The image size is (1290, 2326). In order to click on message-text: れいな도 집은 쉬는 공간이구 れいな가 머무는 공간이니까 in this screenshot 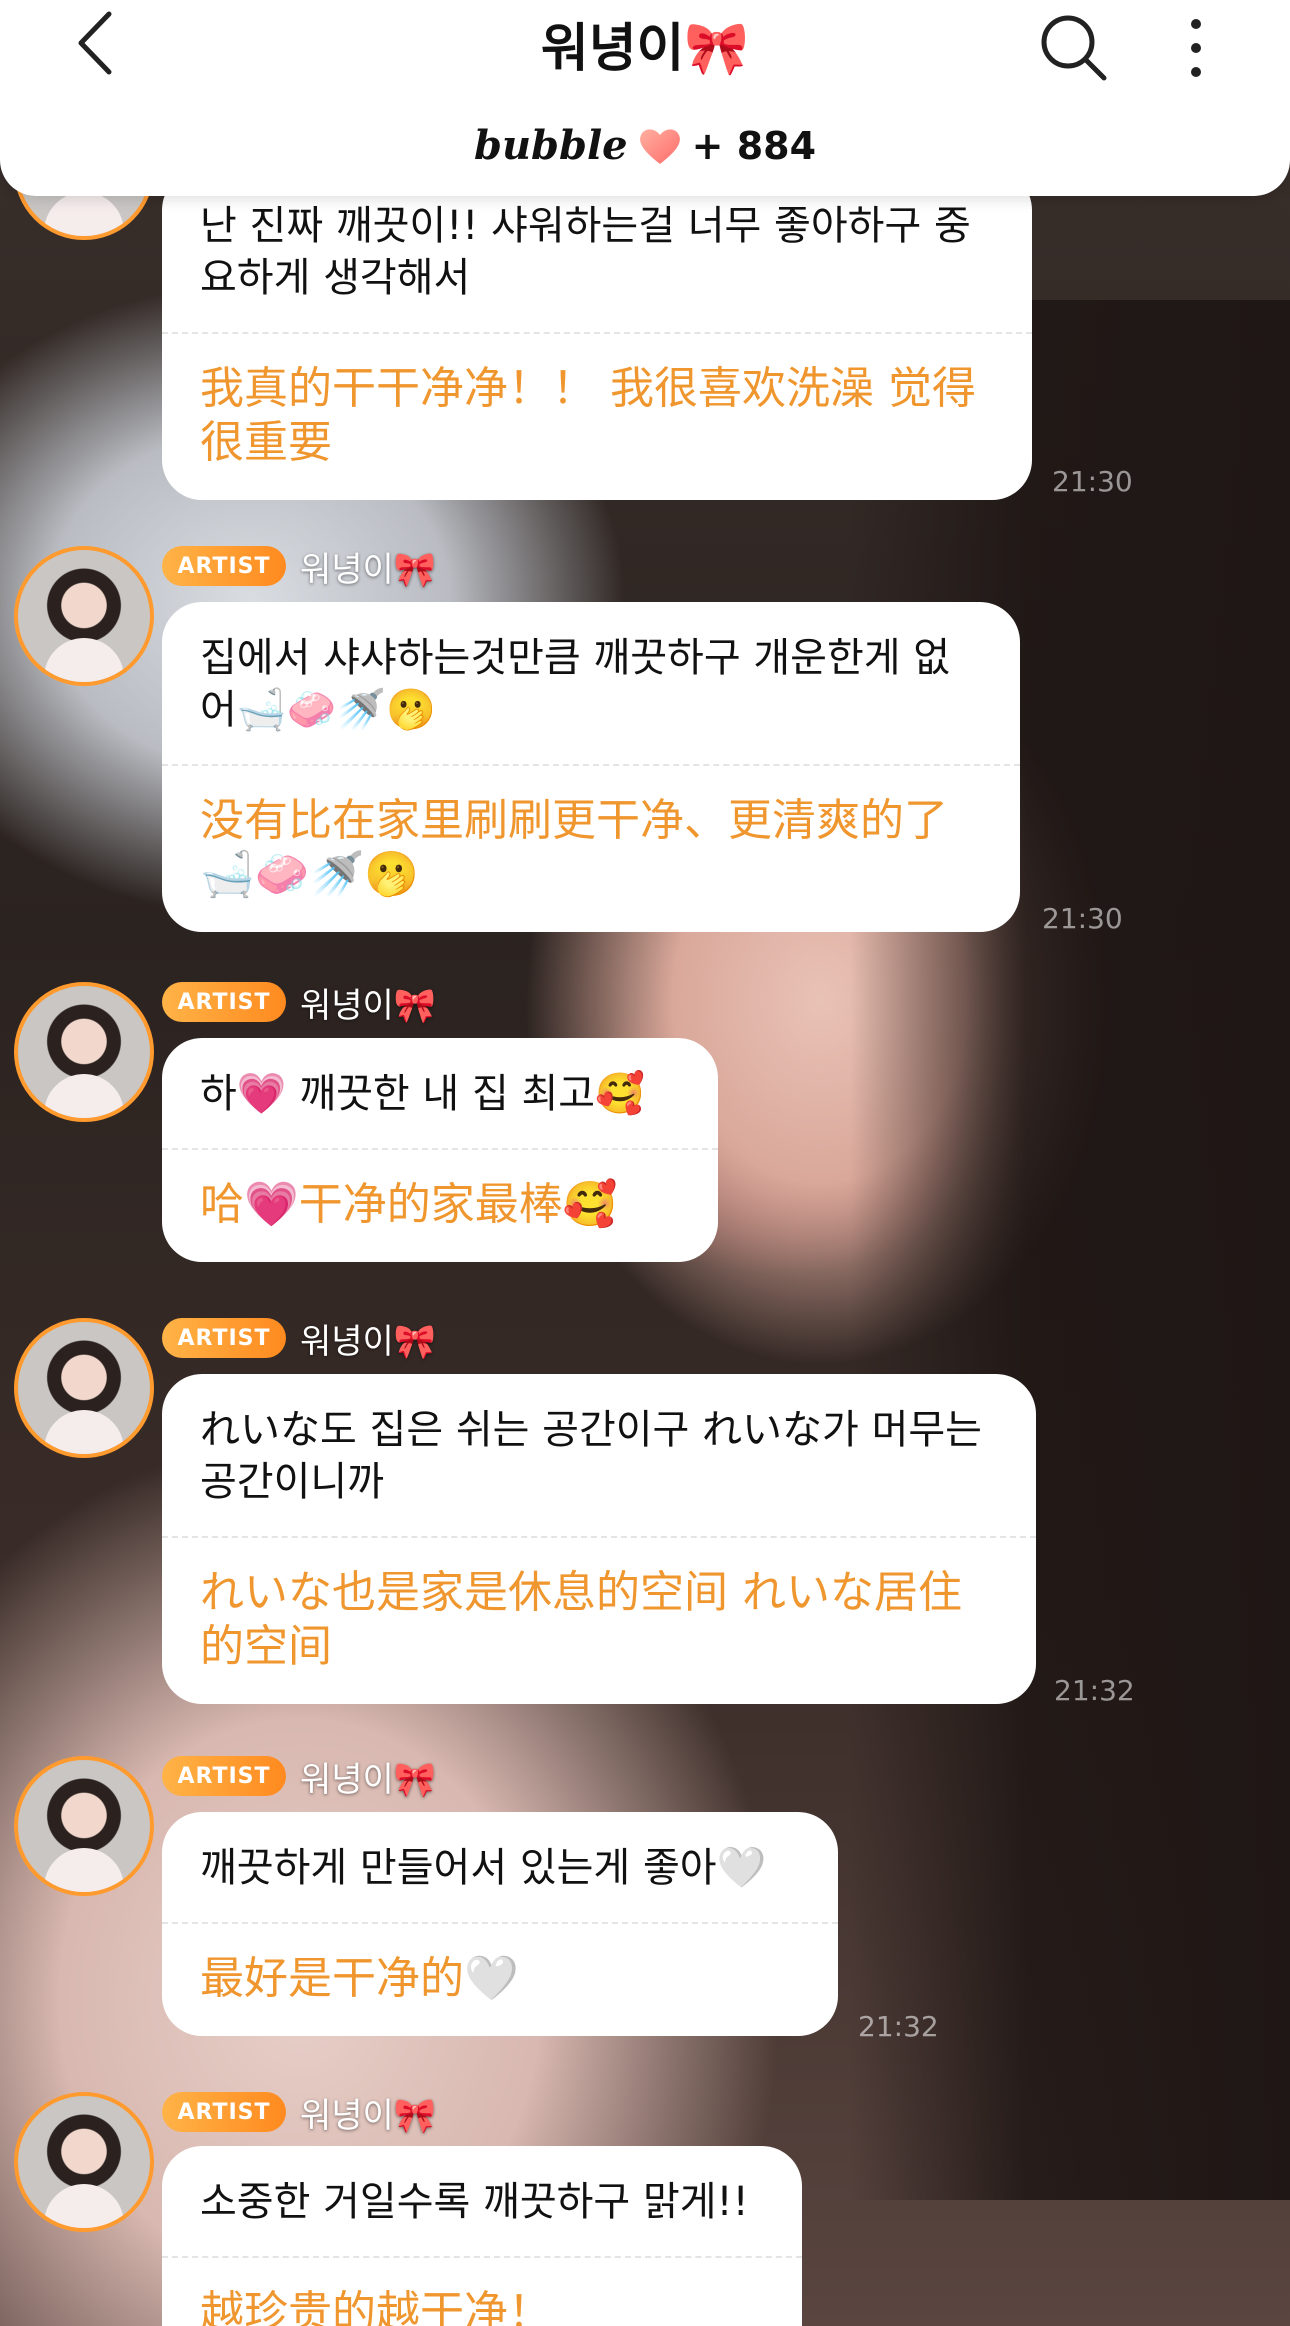, I will do `click(591, 1456)`.